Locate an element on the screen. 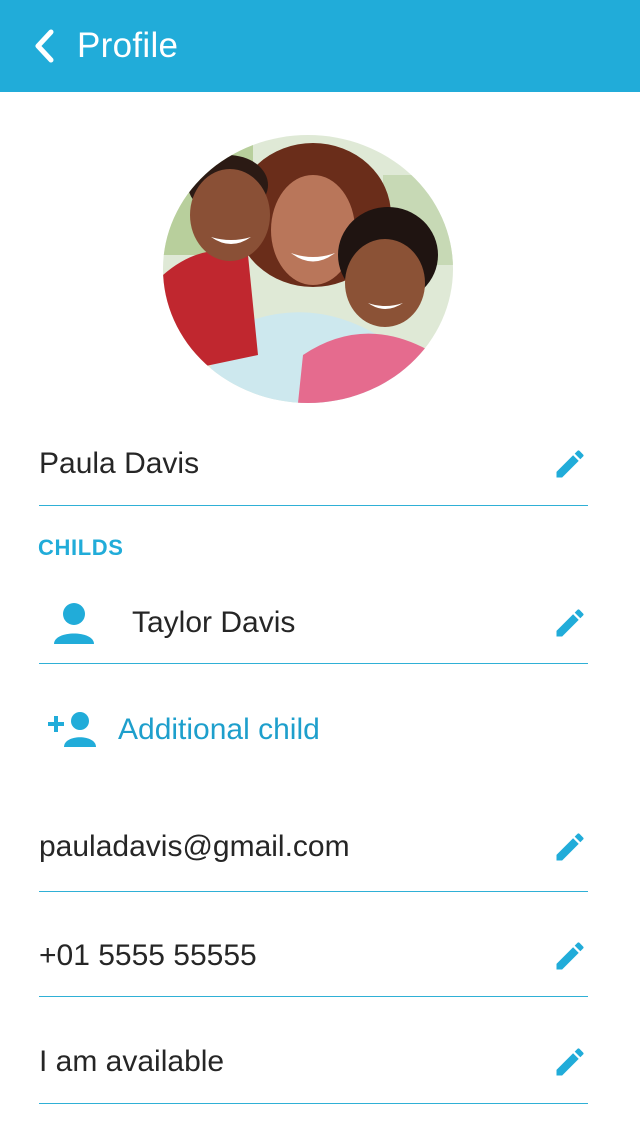  phone-value: +01 5555 55555 is located at coordinates (148, 955).